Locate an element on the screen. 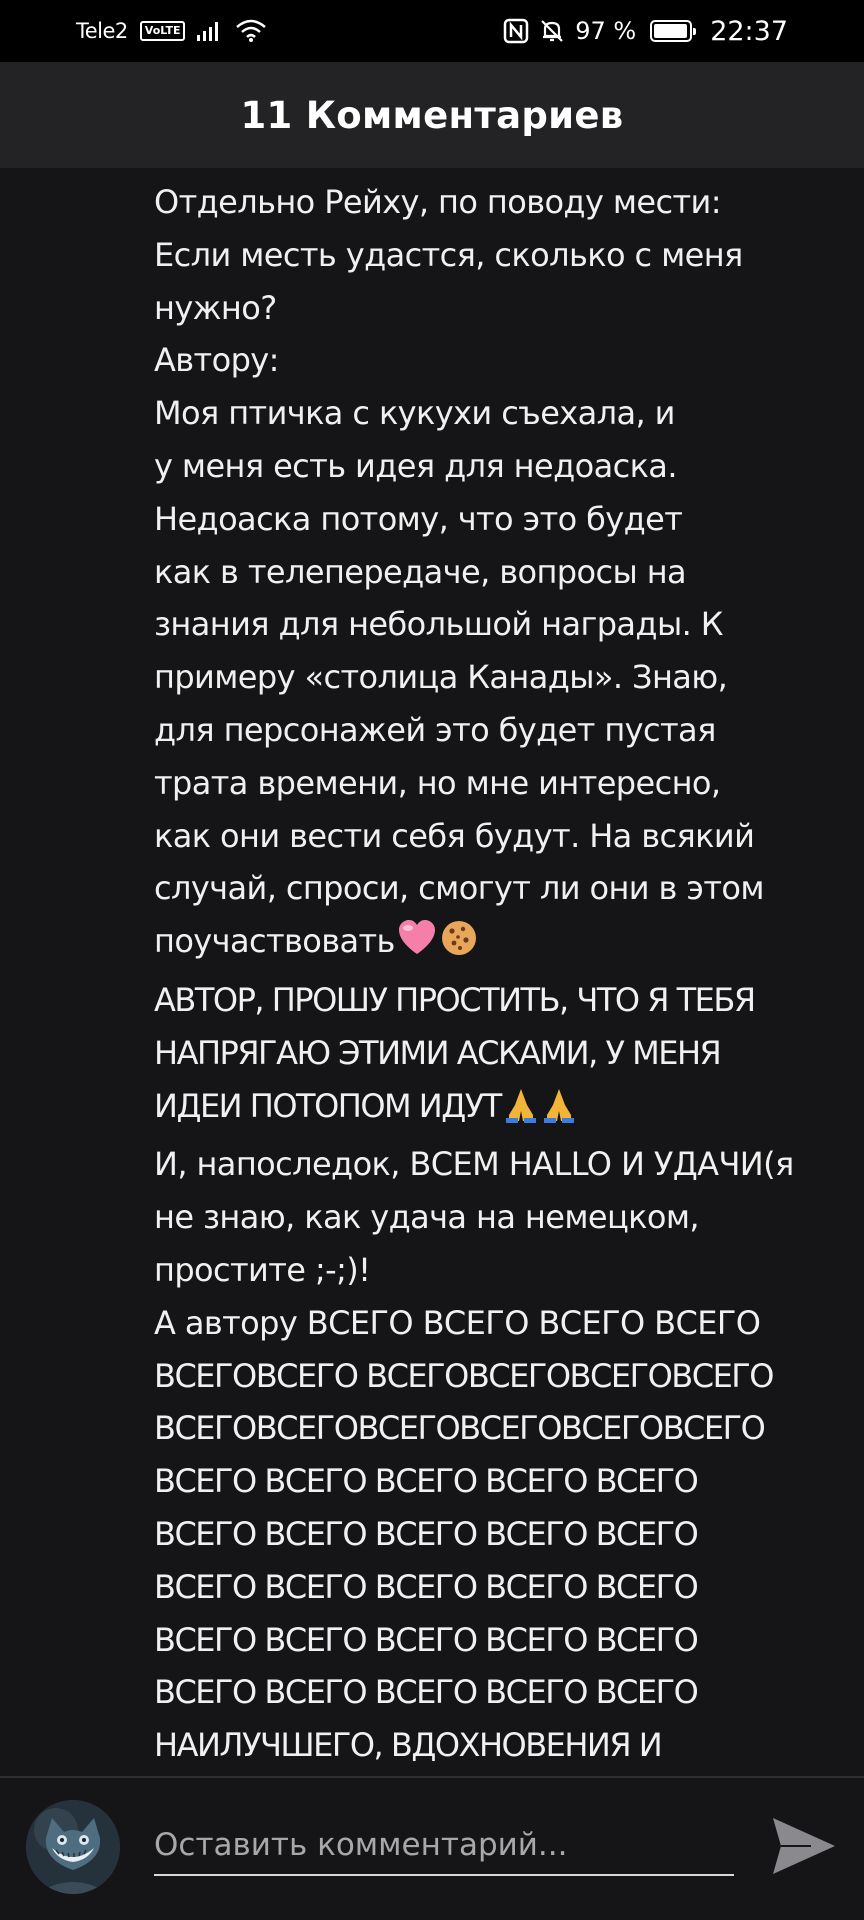 The image size is (864, 1920). comment-line-text: поучаствовать is located at coordinates (274, 941).